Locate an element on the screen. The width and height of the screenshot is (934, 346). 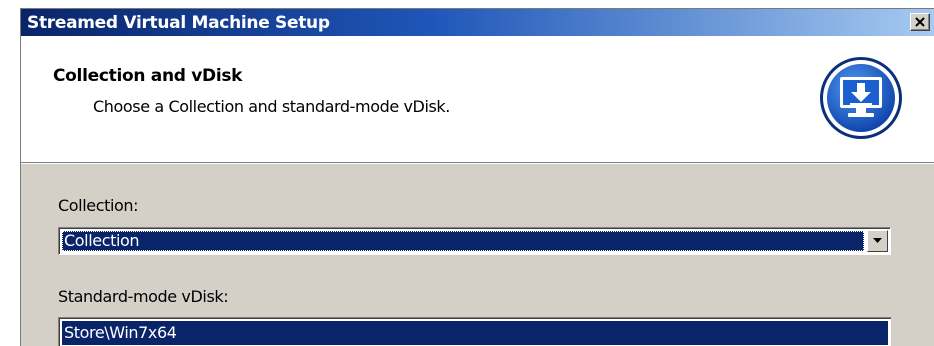
collection-label: Collection: is located at coordinates (98, 205).